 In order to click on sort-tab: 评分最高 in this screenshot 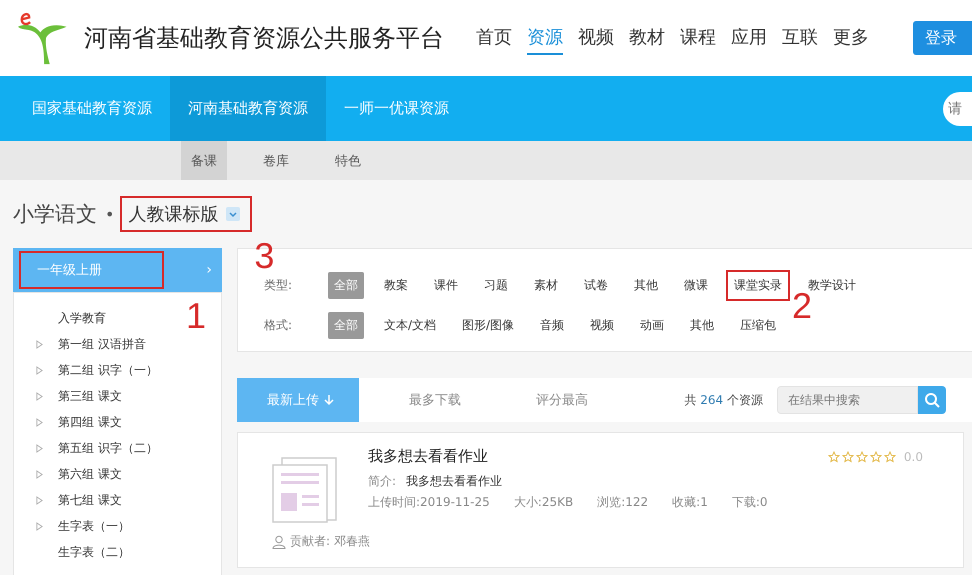, I will do `click(559, 400)`.